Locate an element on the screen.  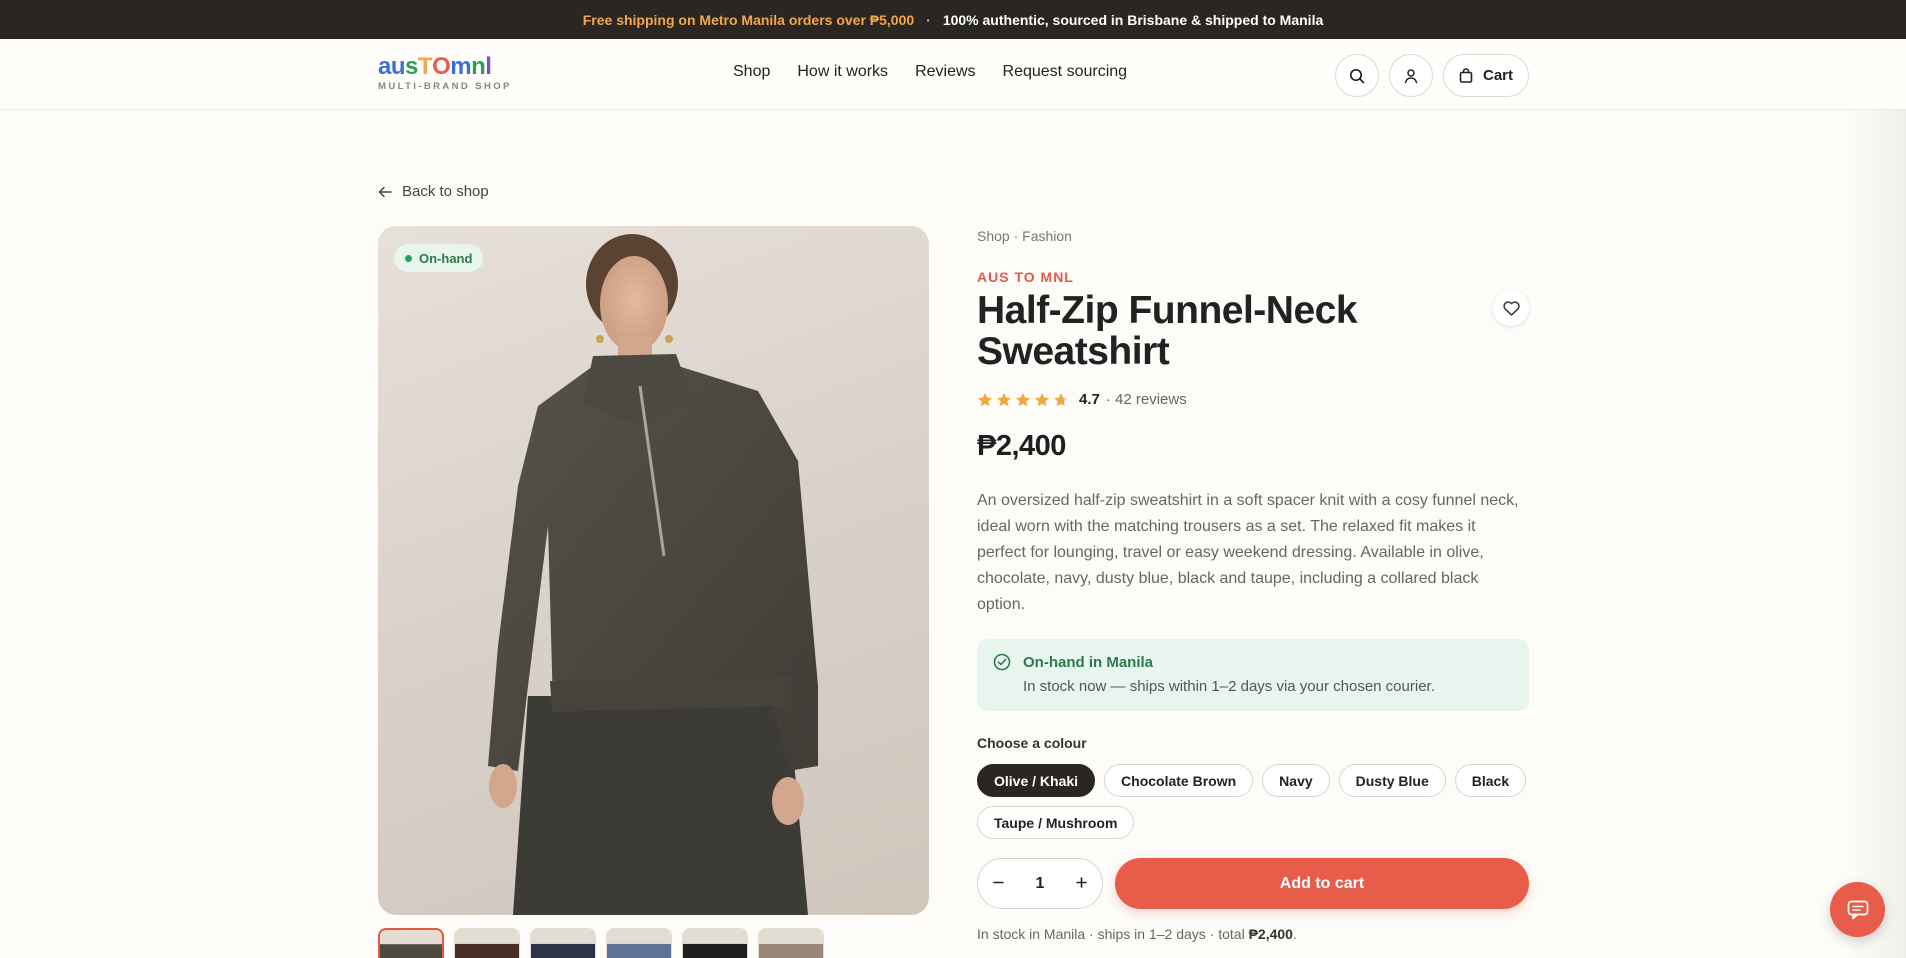
minus-icon is located at coordinates (998, 882).